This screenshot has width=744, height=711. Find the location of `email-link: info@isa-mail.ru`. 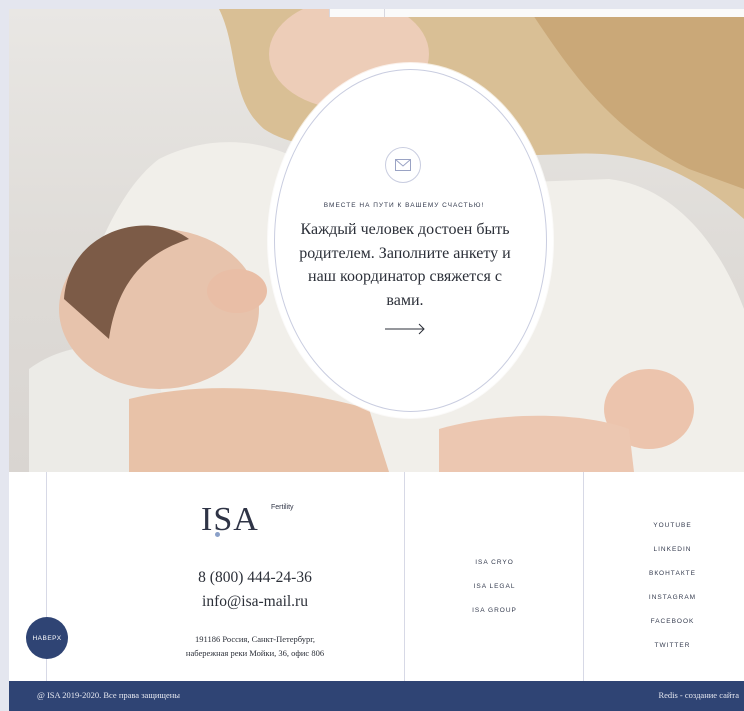

email-link: info@isa-mail.ru is located at coordinates (255, 602).